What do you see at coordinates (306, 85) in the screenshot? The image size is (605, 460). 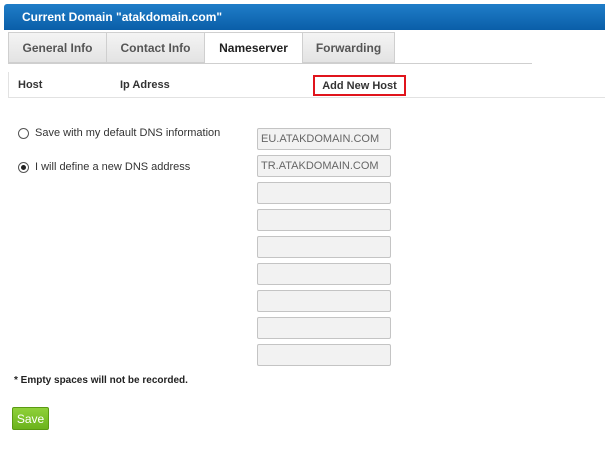 I see `column-header-row` at bounding box center [306, 85].